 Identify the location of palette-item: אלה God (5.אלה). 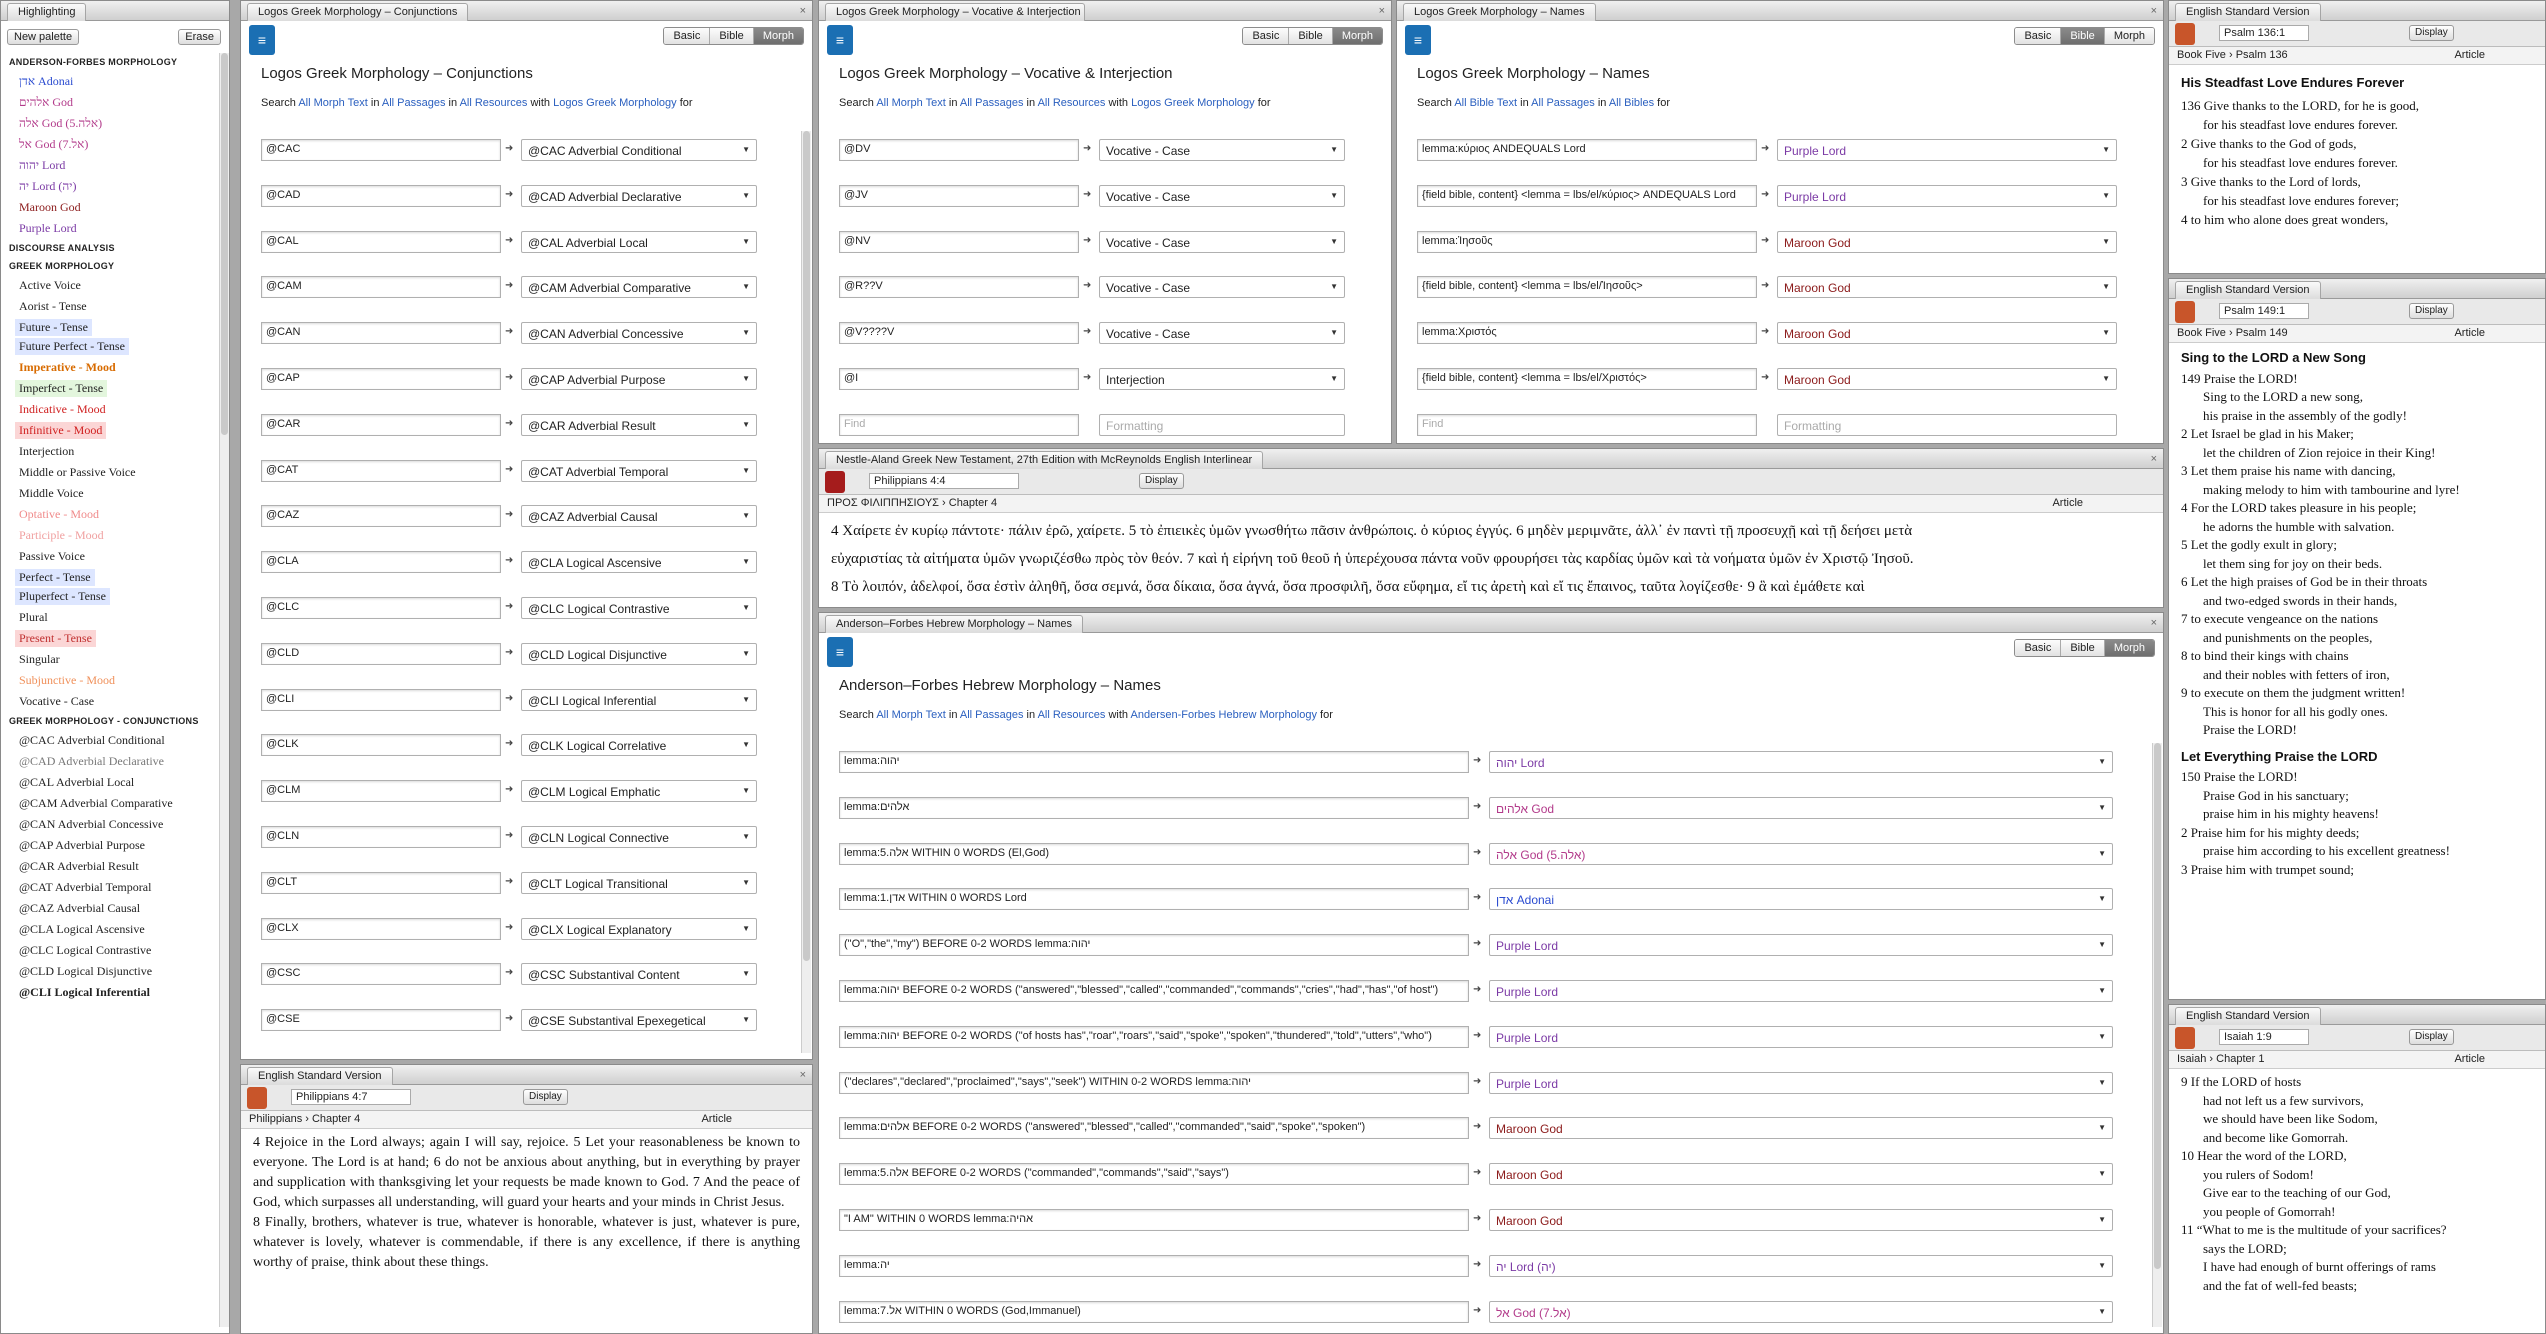
(110, 123).